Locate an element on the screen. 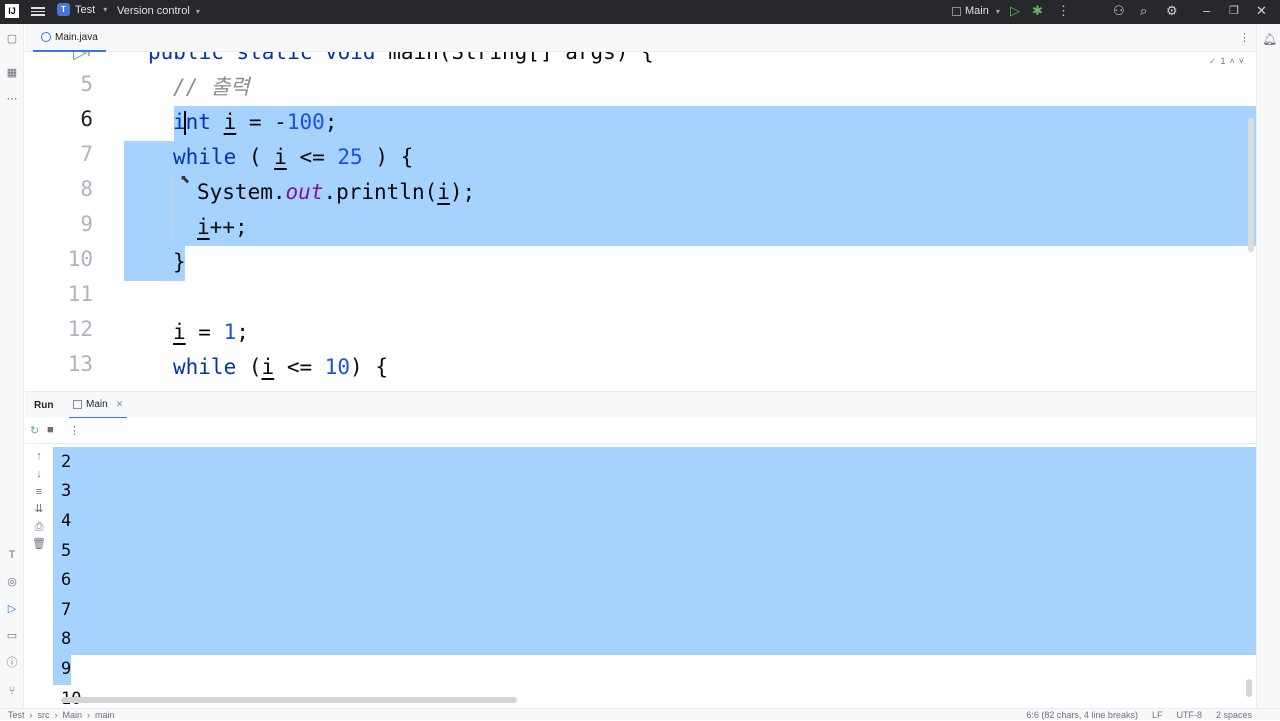  line-number: 5 is located at coordinates (86, 84).